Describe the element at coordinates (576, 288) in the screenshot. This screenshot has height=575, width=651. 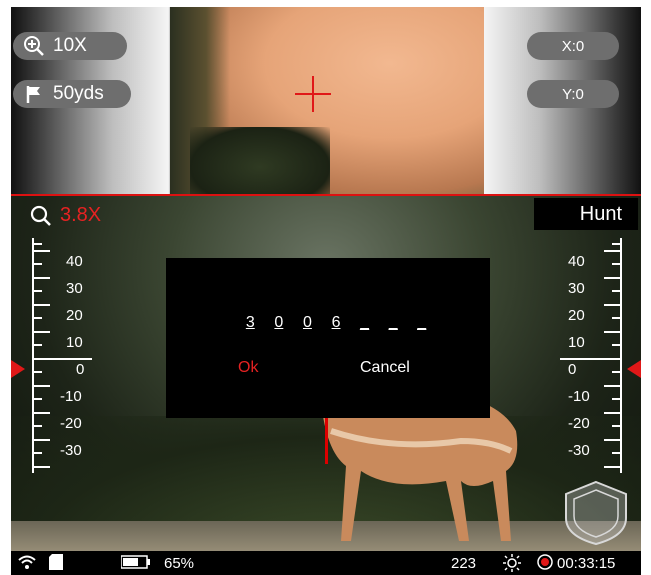
I see `right-scale-label: 30` at that location.